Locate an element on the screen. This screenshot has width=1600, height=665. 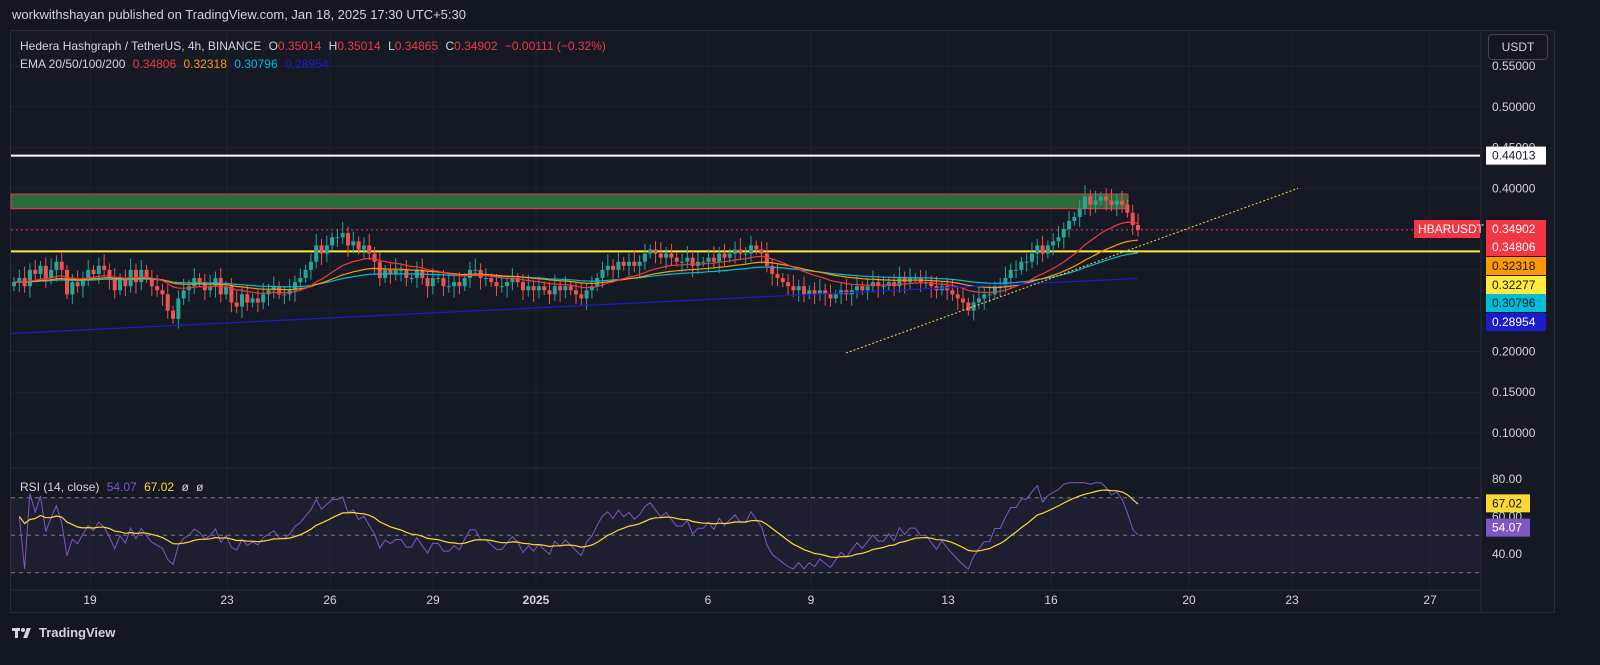
high-value: 0.35014 is located at coordinates (359, 46).